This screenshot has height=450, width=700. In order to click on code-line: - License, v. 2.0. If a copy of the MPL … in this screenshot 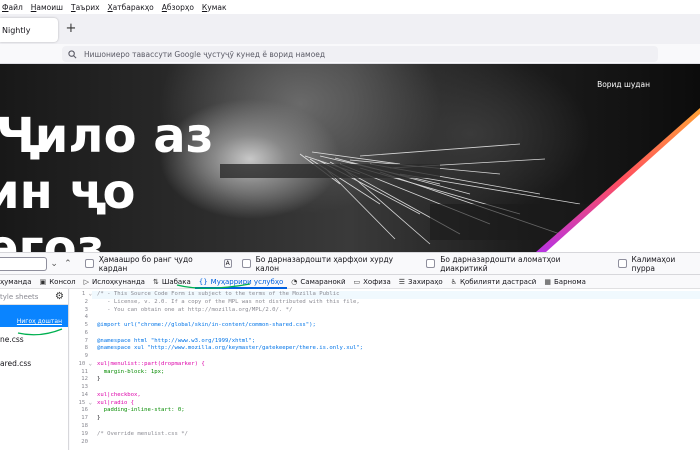, I will do `click(228, 301)`.